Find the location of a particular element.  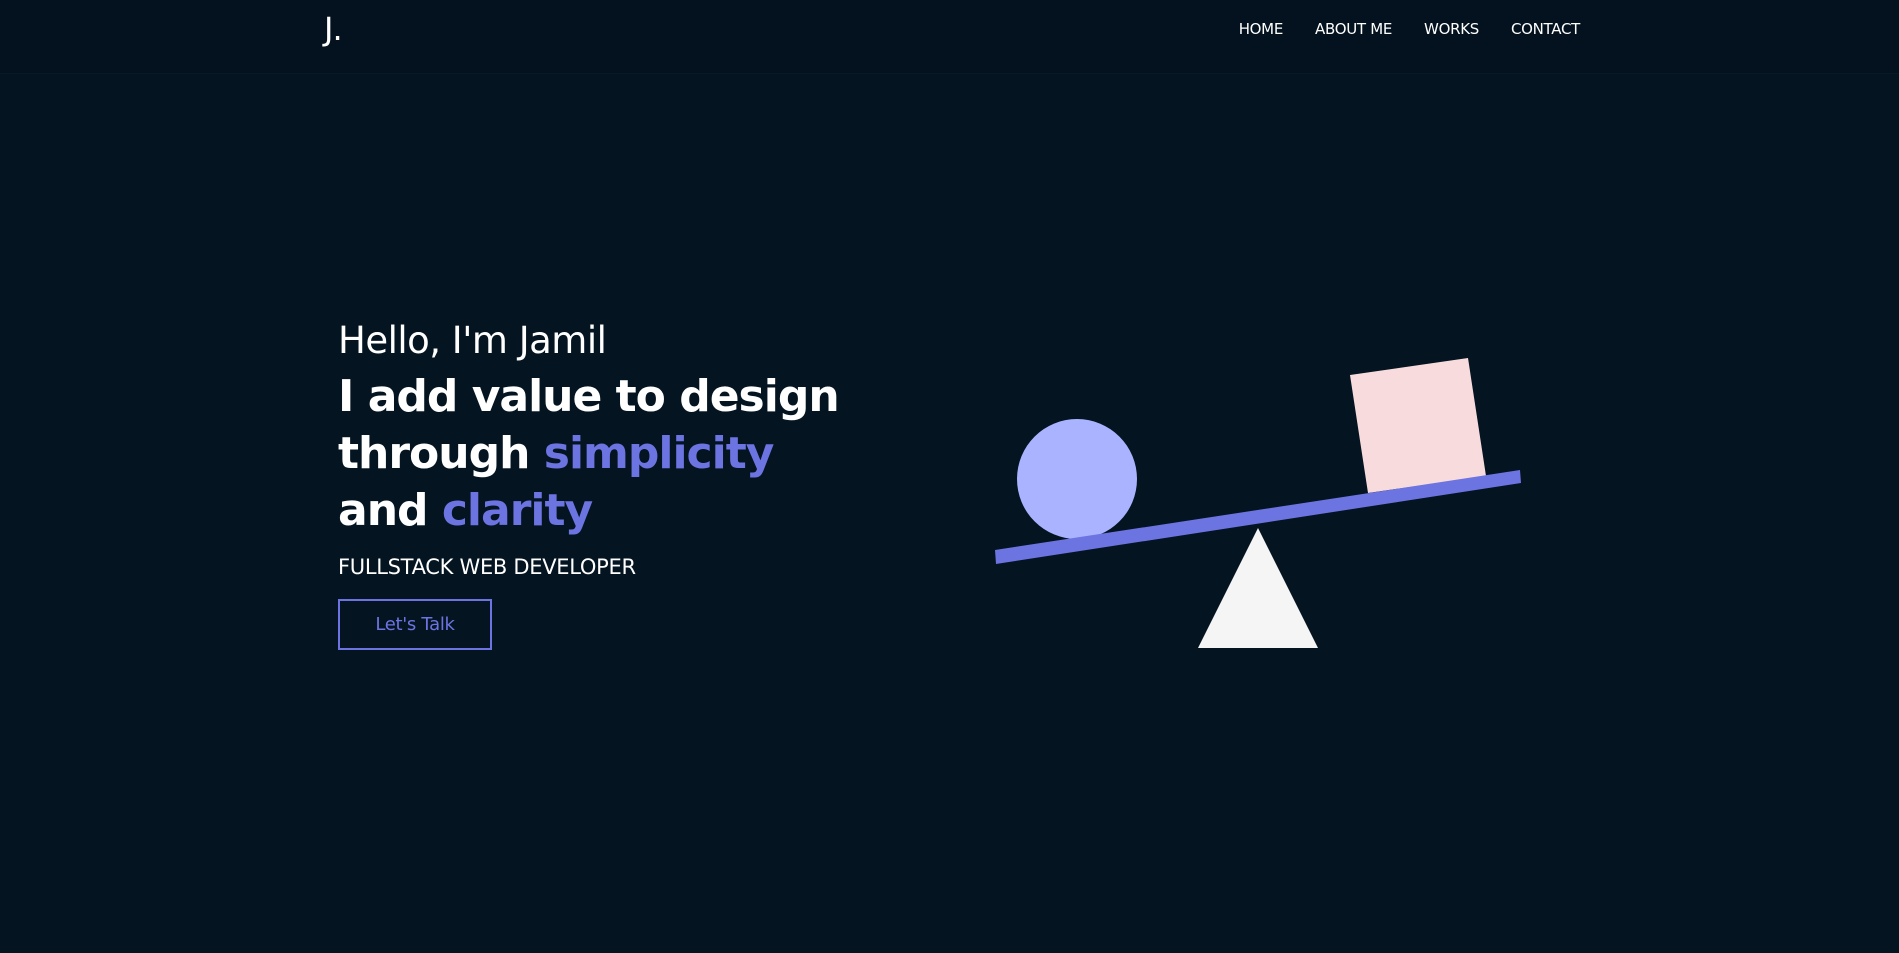

nav-contact: CONTACT is located at coordinates (1545, 29).